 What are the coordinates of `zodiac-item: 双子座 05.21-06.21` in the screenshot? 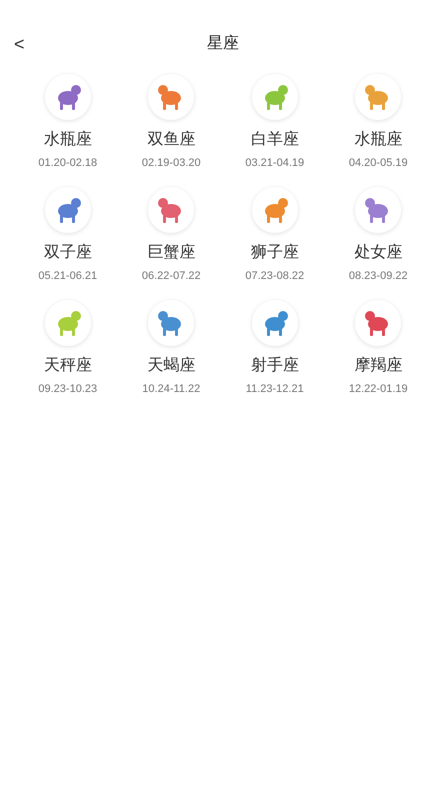 It's located at (68, 234).